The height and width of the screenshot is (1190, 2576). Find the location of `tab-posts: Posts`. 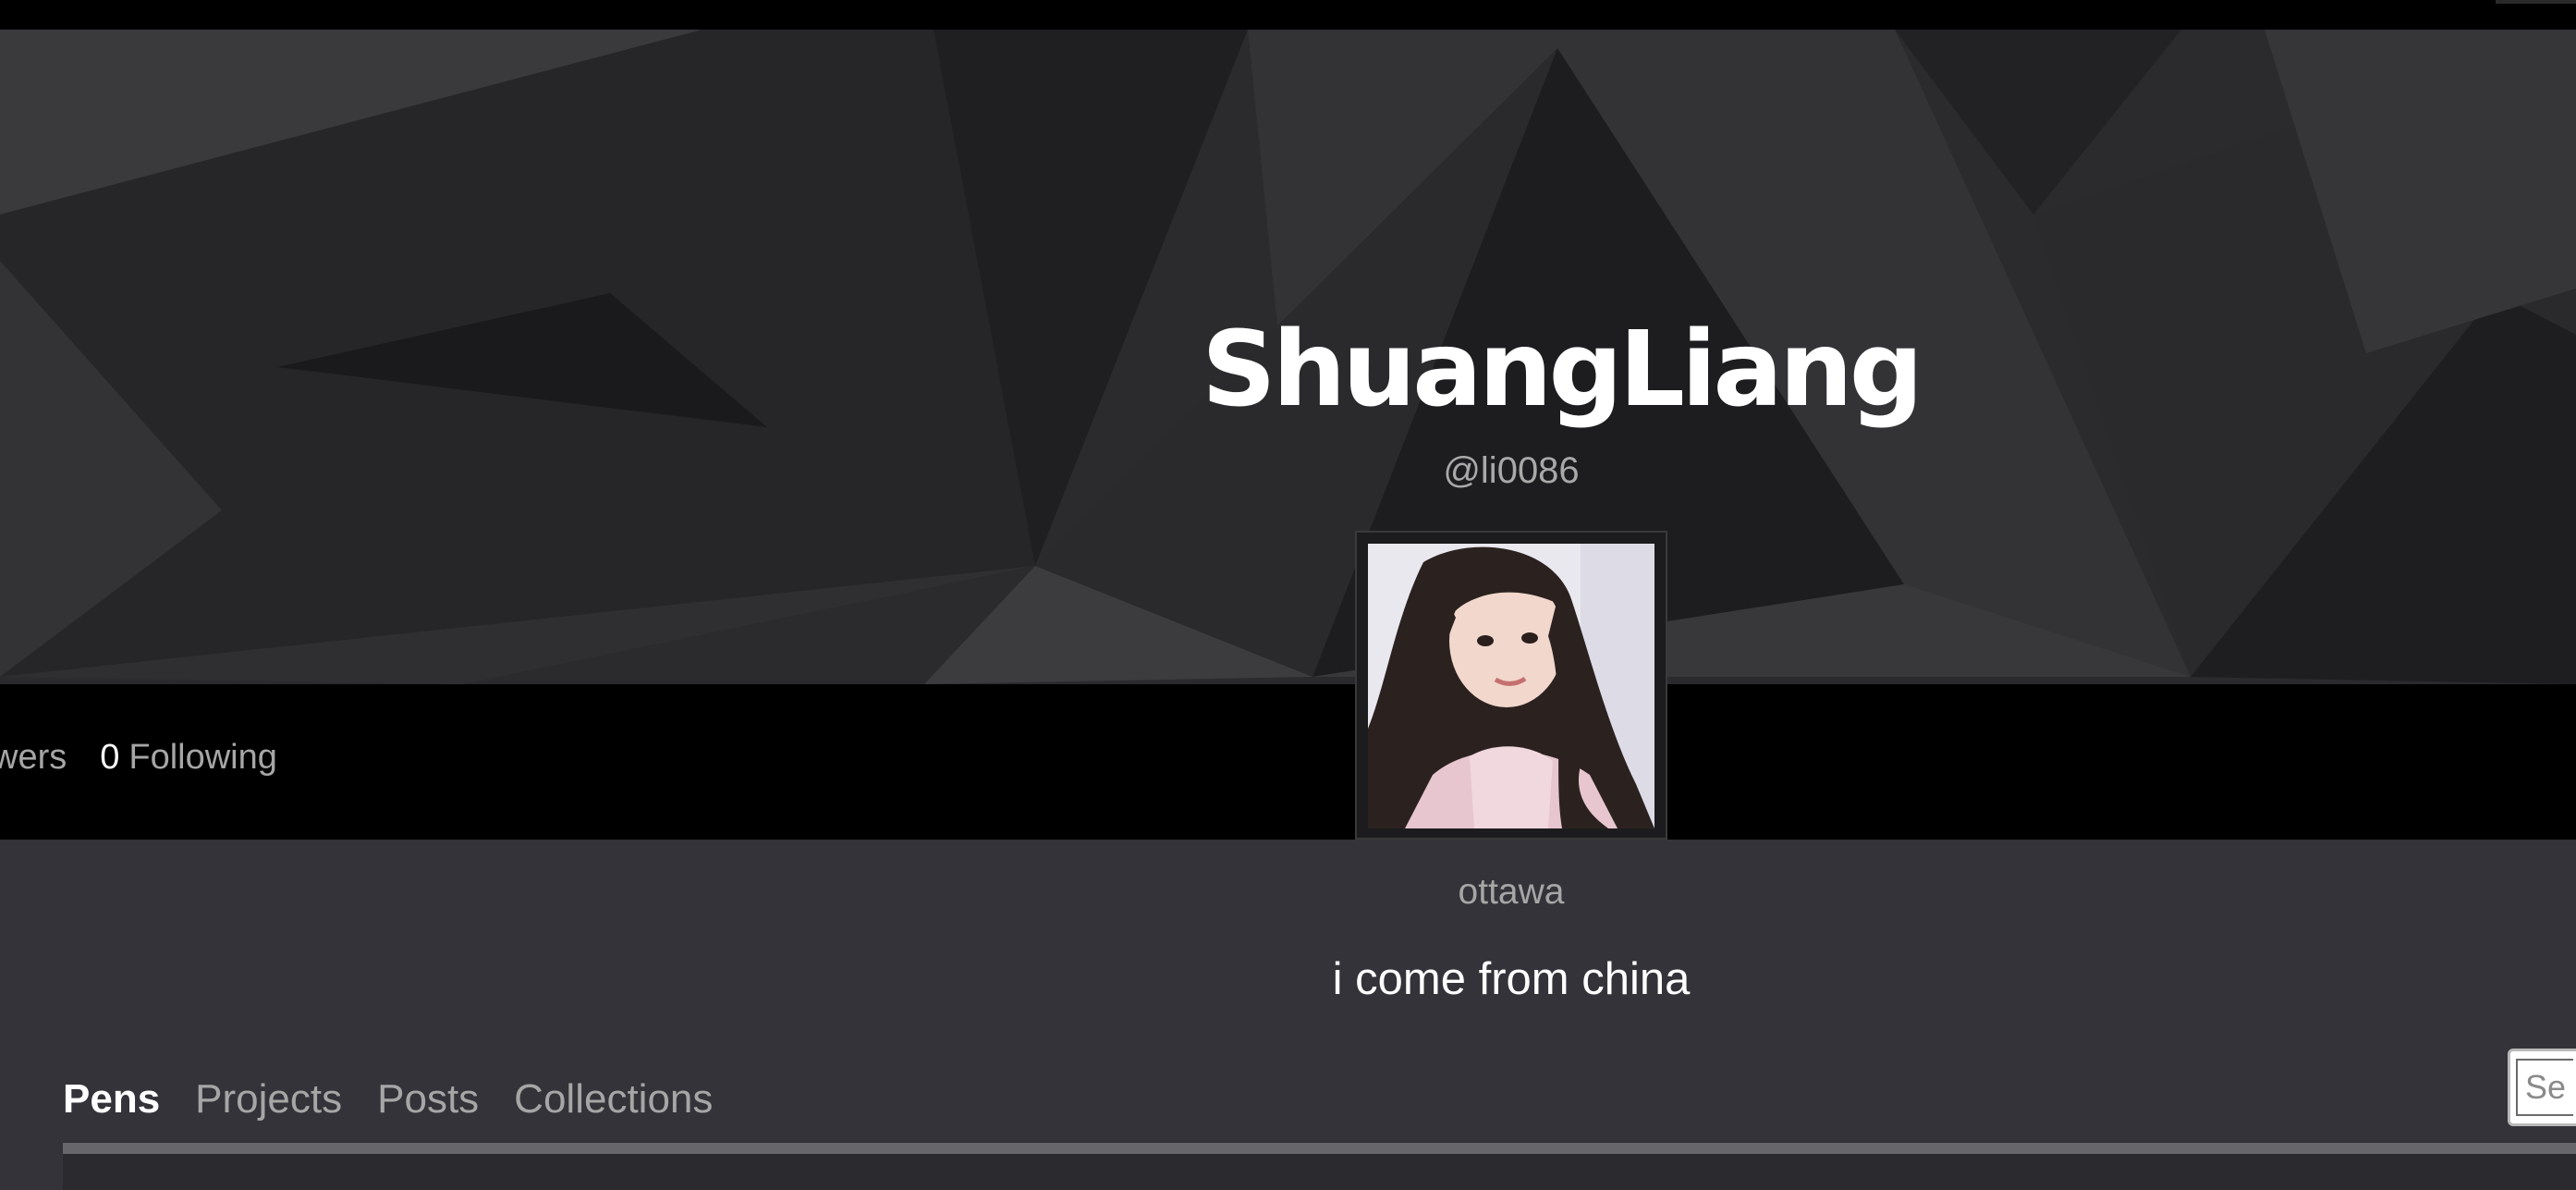

tab-posts: Posts is located at coordinates (428, 1099).